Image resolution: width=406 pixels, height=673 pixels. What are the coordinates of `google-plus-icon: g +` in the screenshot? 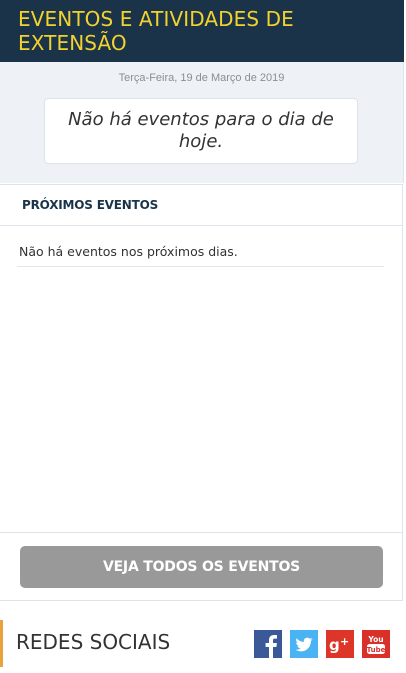 It's located at (340, 644).